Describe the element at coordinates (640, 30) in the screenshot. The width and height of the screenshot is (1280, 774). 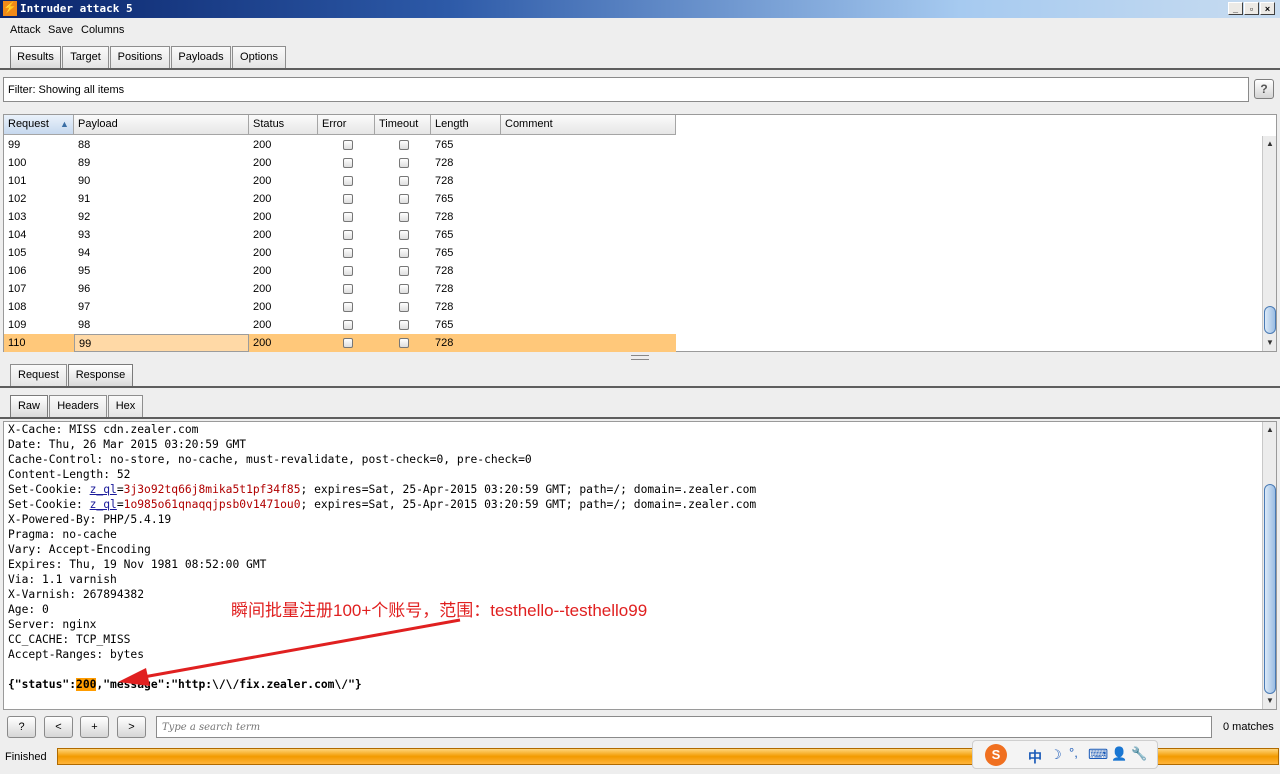
I see `menu-bar: Attack Save Columns` at that location.